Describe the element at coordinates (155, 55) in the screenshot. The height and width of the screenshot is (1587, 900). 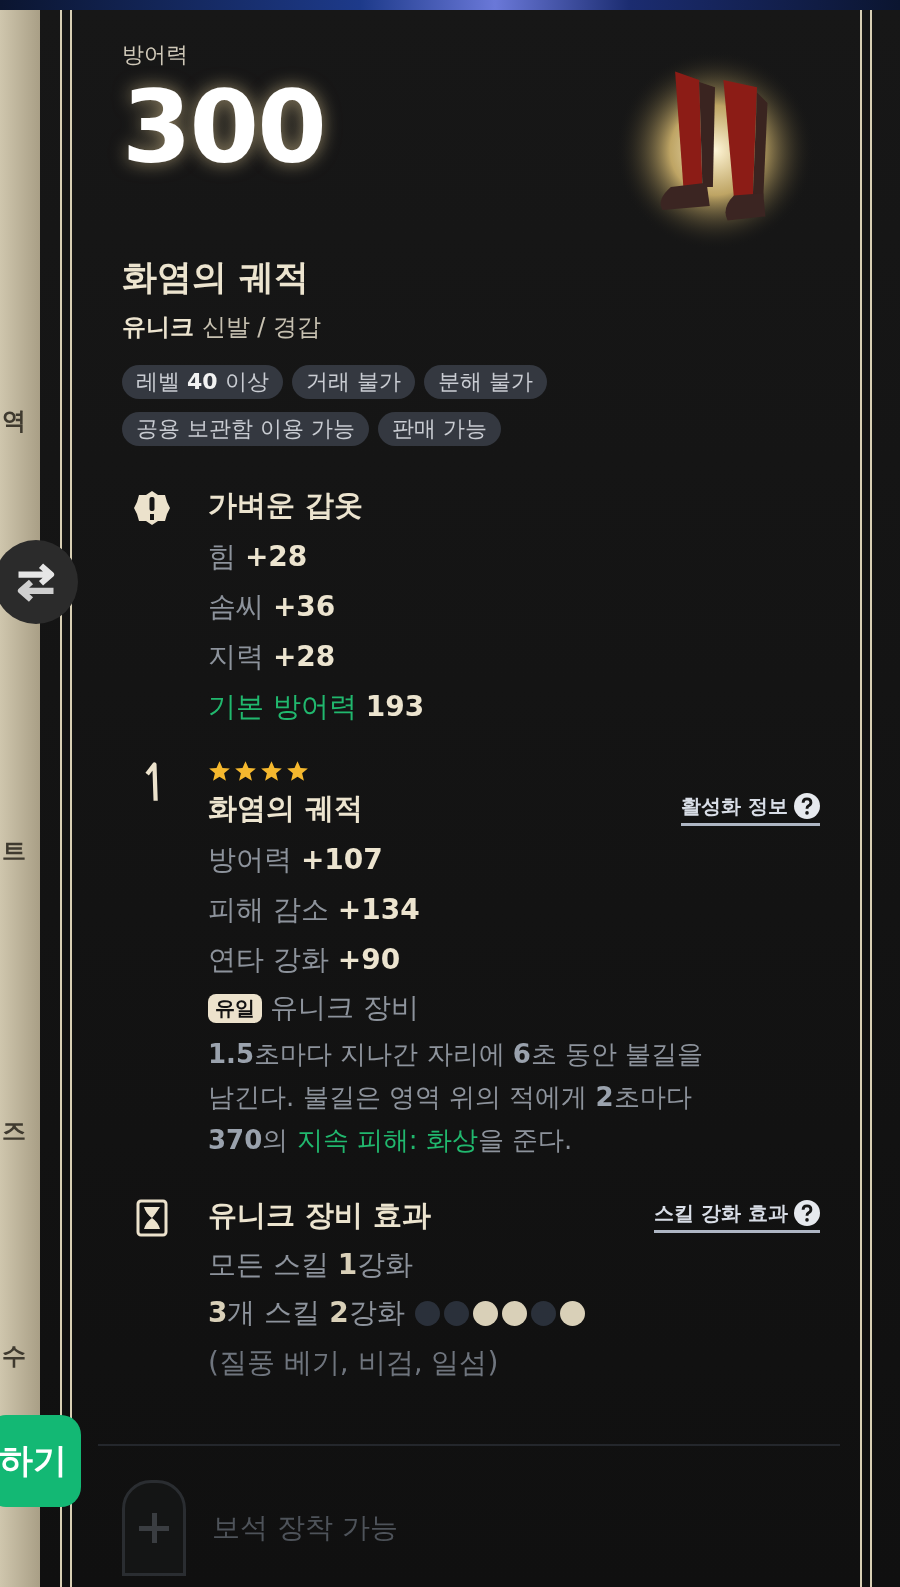
I see `stat-label: 방어력` at that location.